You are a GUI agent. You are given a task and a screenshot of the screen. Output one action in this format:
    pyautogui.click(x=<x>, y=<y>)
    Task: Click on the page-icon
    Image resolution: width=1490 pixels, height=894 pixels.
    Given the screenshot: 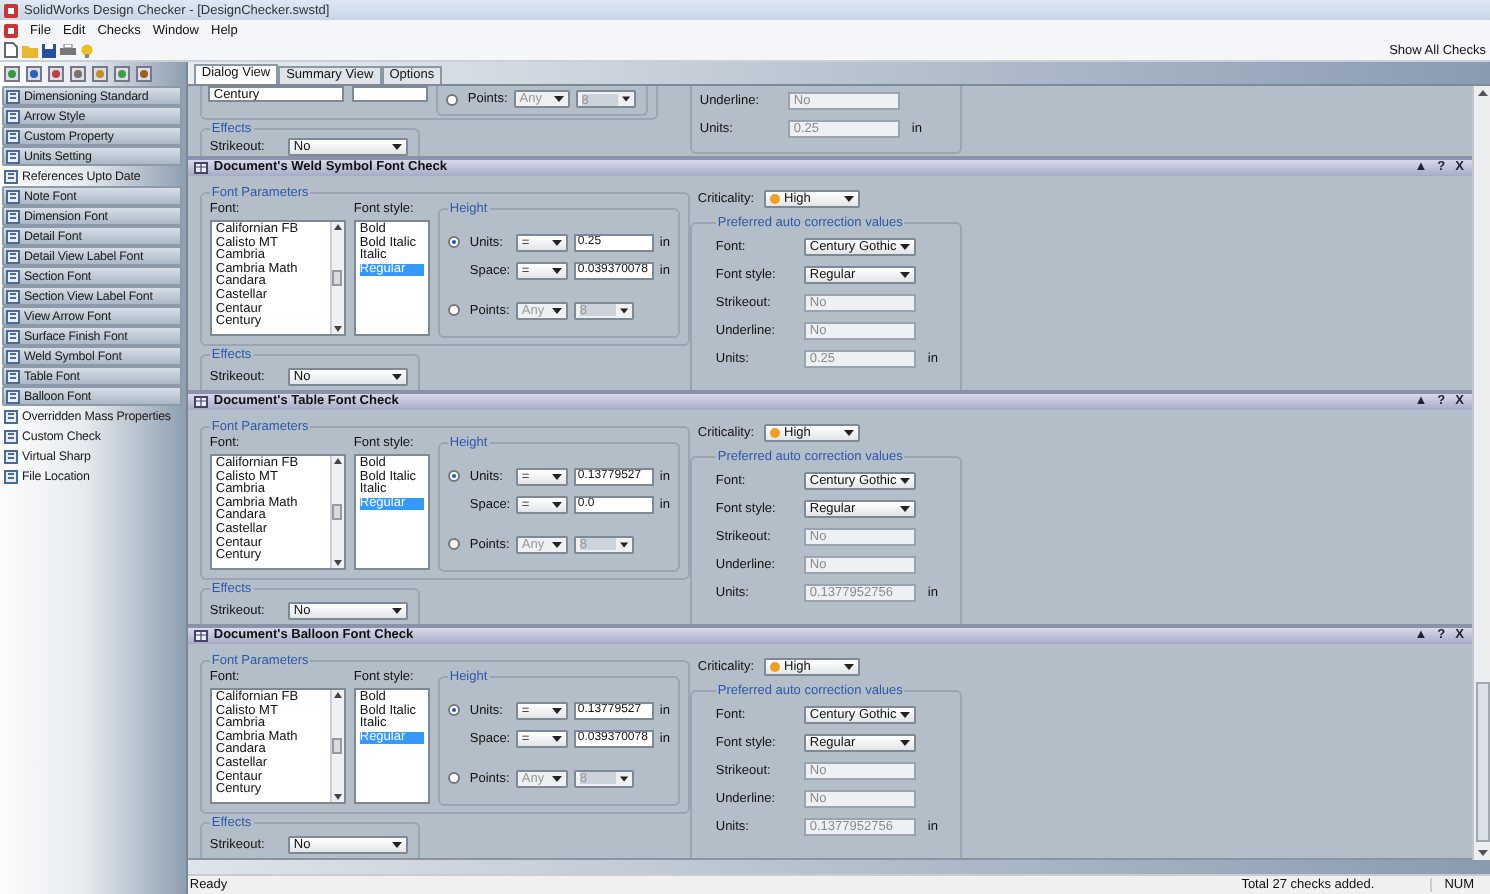 What is the action you would take?
    pyautogui.click(x=11, y=50)
    